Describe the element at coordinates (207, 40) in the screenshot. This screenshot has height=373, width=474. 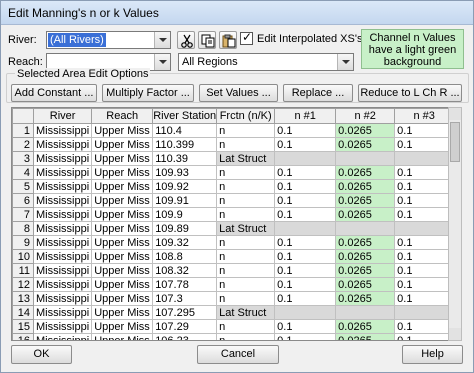
I see `copy-button` at that location.